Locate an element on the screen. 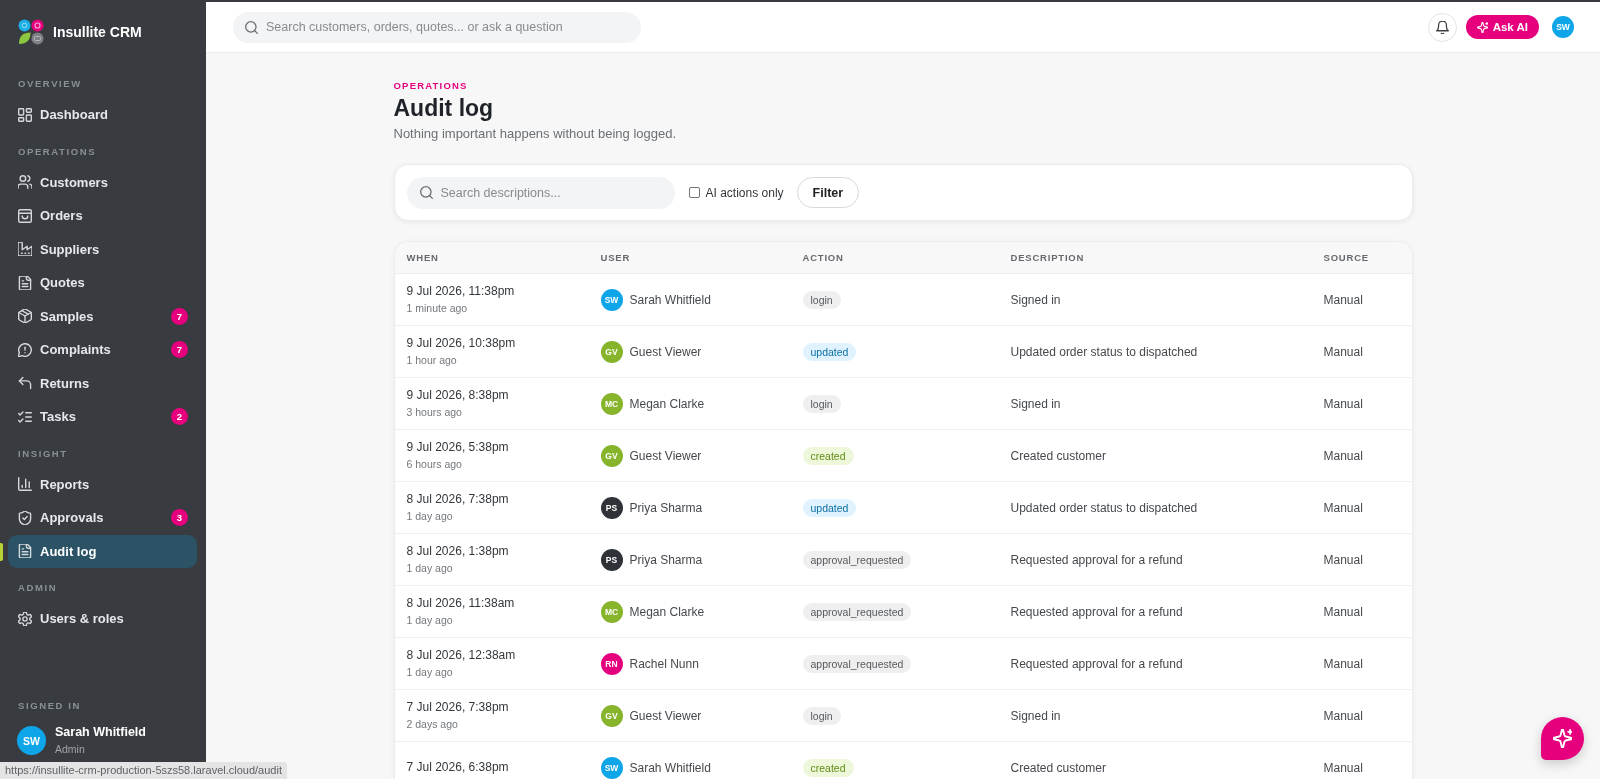  status-url: https://insullite-crm-production-5szs58.laravel.cloud/audit is located at coordinates (143, 770).